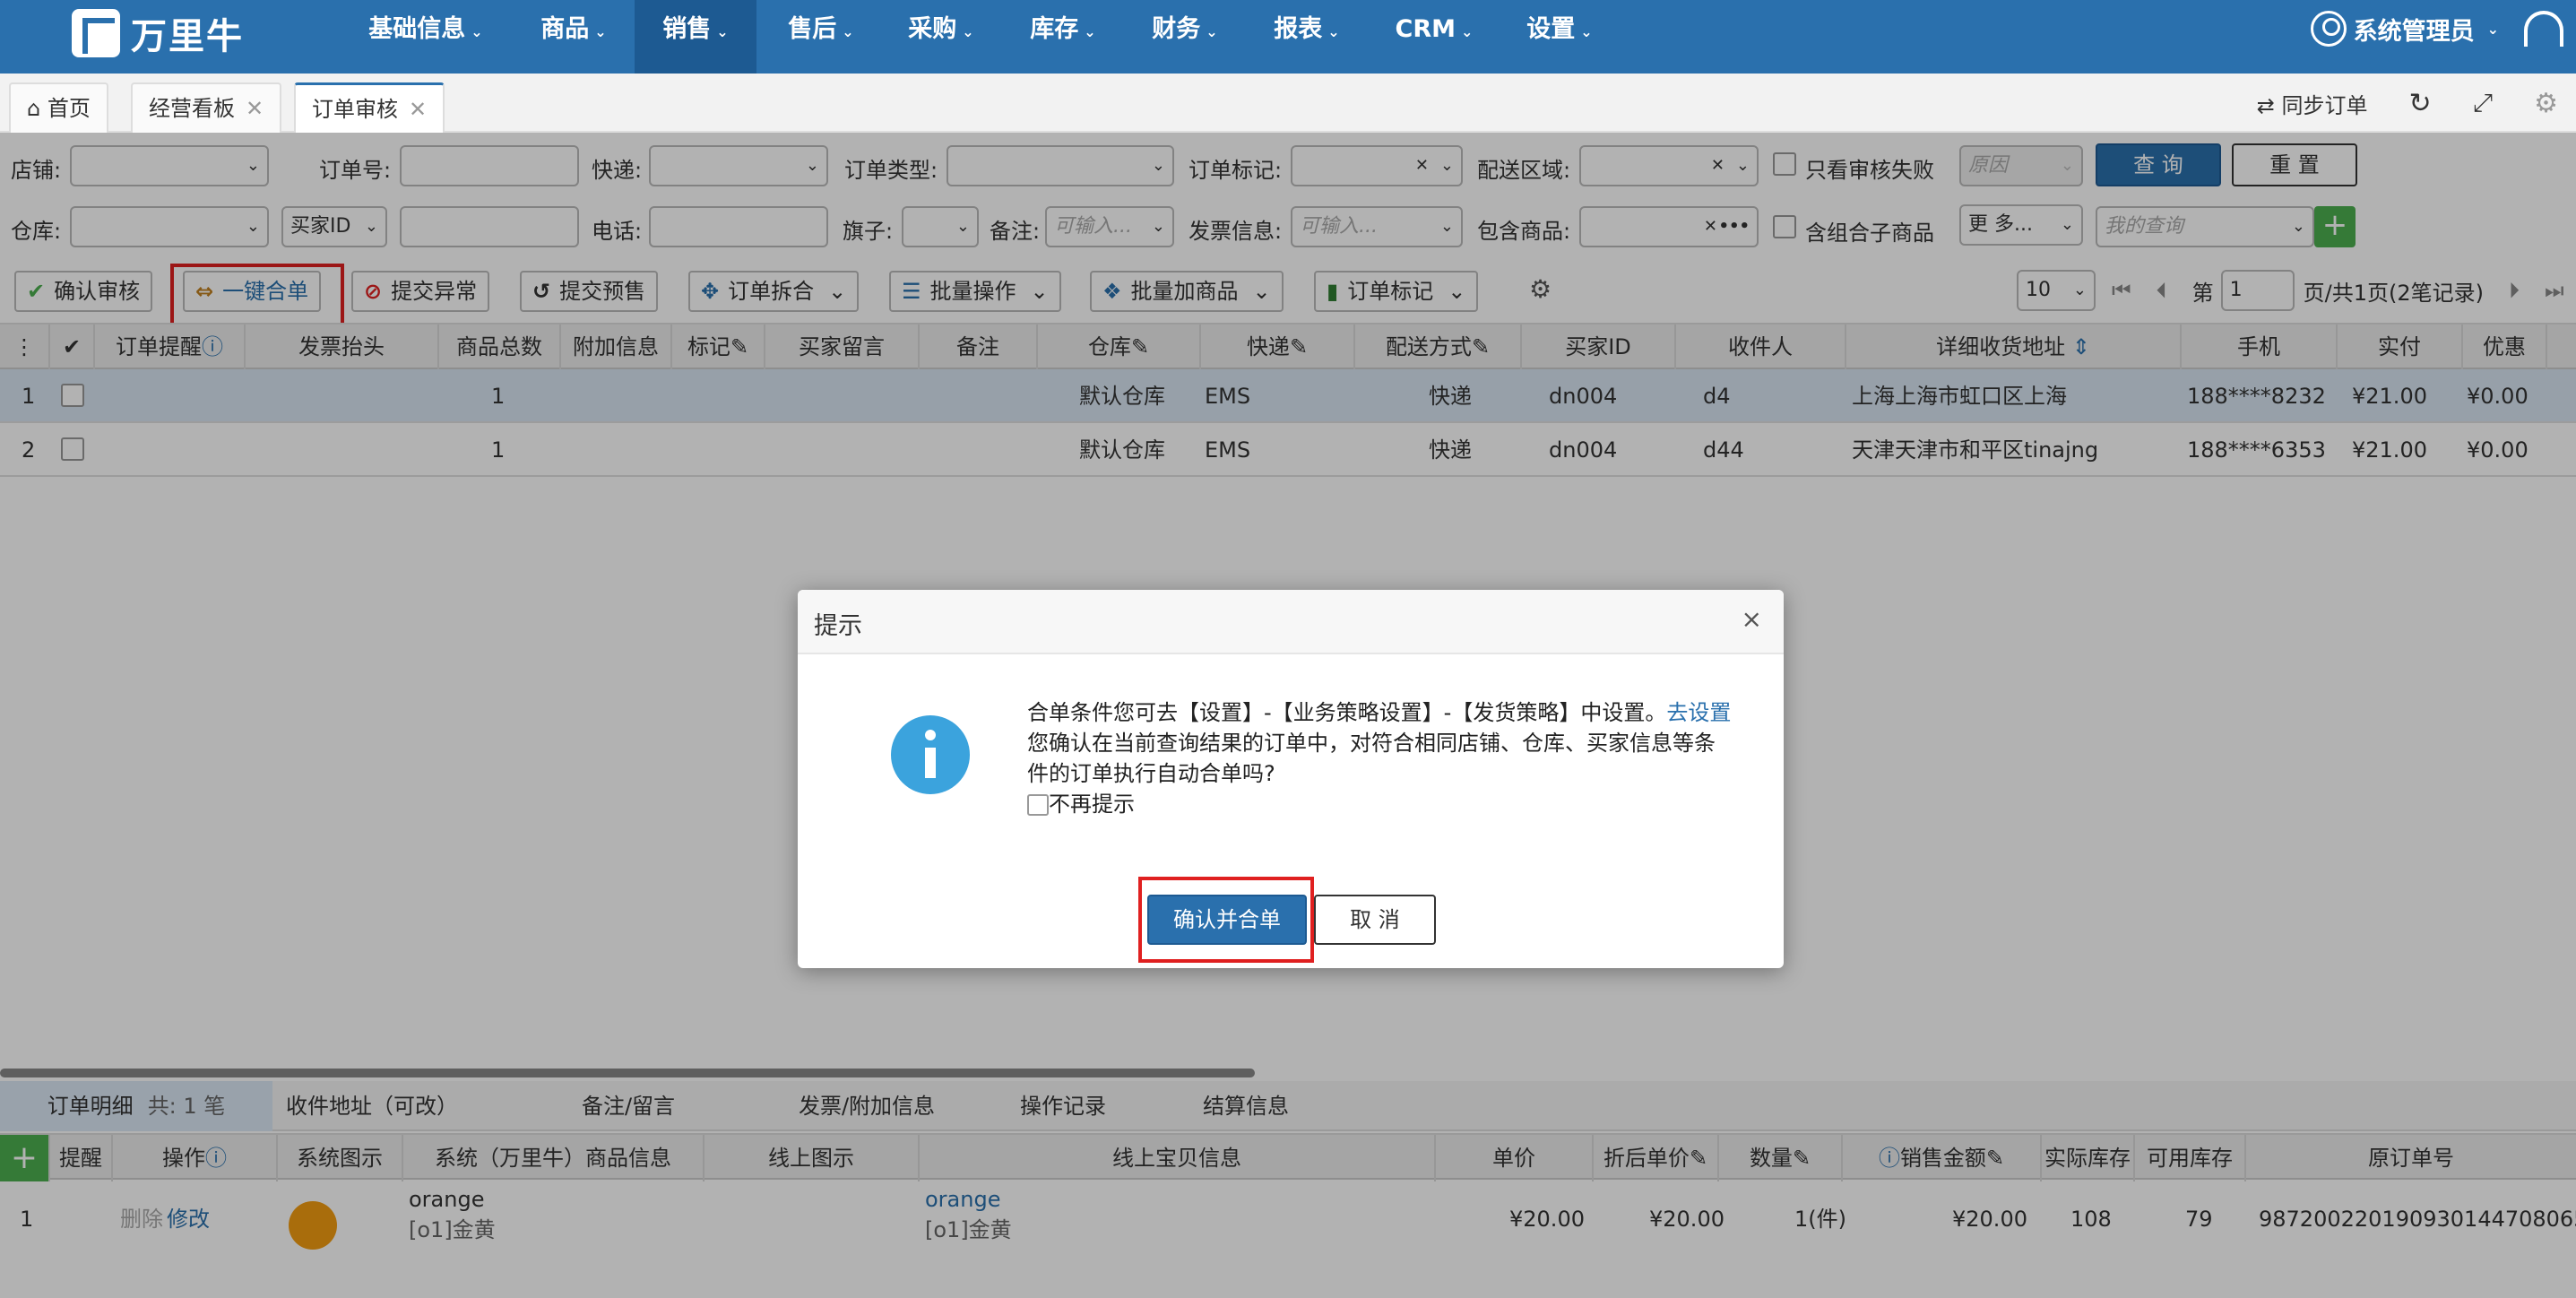  What do you see at coordinates (565, 29) in the screenshot?
I see `nav-label: 商品` at bounding box center [565, 29].